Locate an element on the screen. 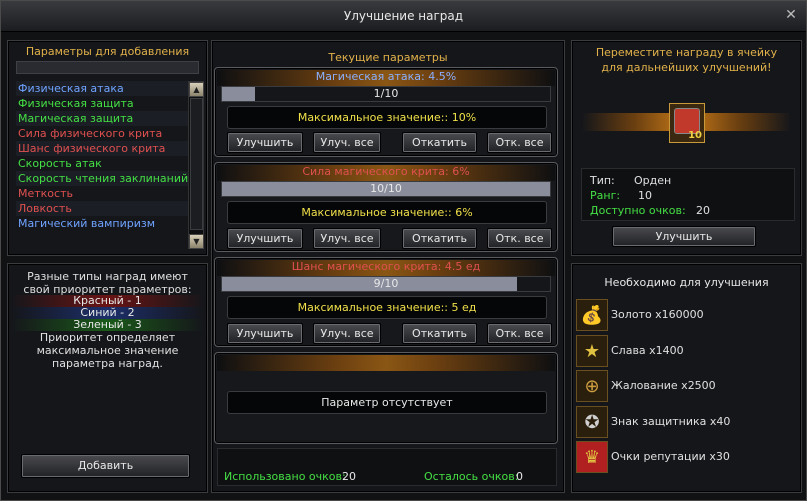 The height and width of the screenshot is (501, 807). req-reputation-text: Очки репутации x30 is located at coordinates (670, 456).